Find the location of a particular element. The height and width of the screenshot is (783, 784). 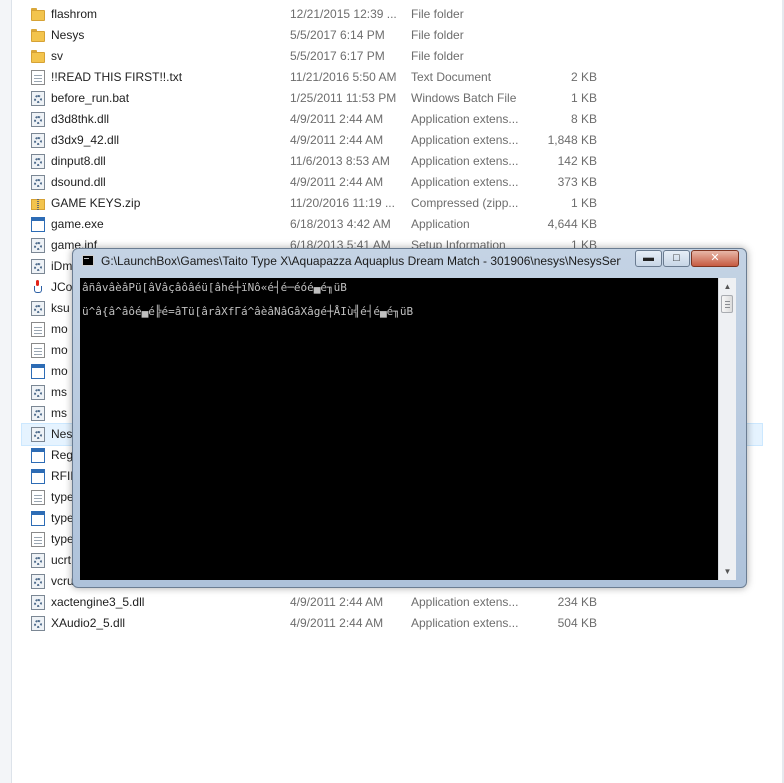

console-app-icon is located at coordinates (88, 260).